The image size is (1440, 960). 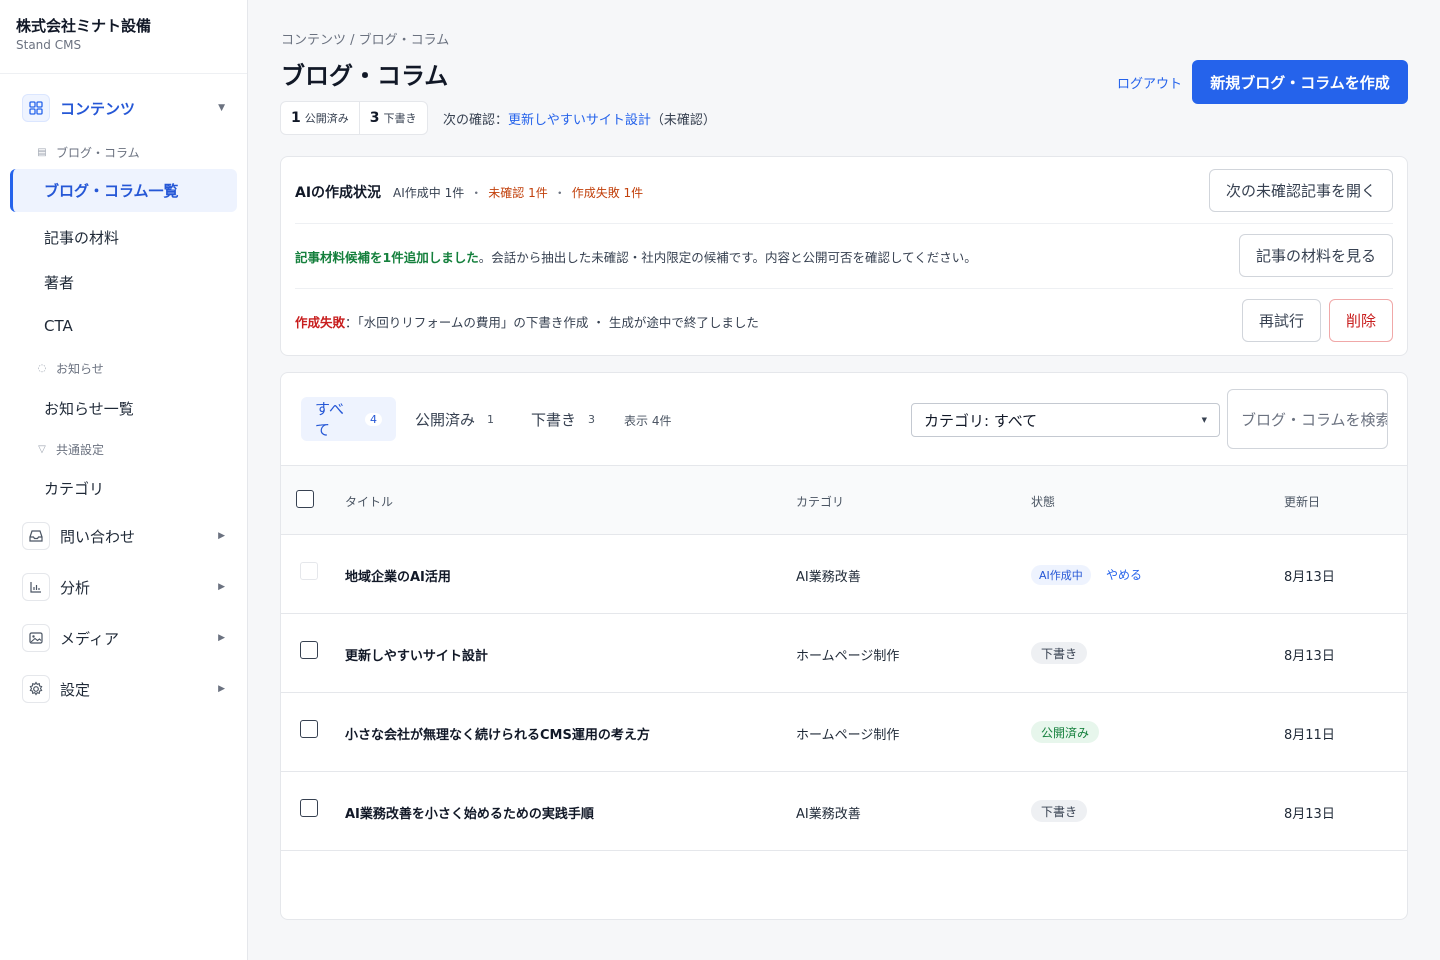 What do you see at coordinates (75, 689) in the screenshot?
I see `nav-group-label: 設定` at bounding box center [75, 689].